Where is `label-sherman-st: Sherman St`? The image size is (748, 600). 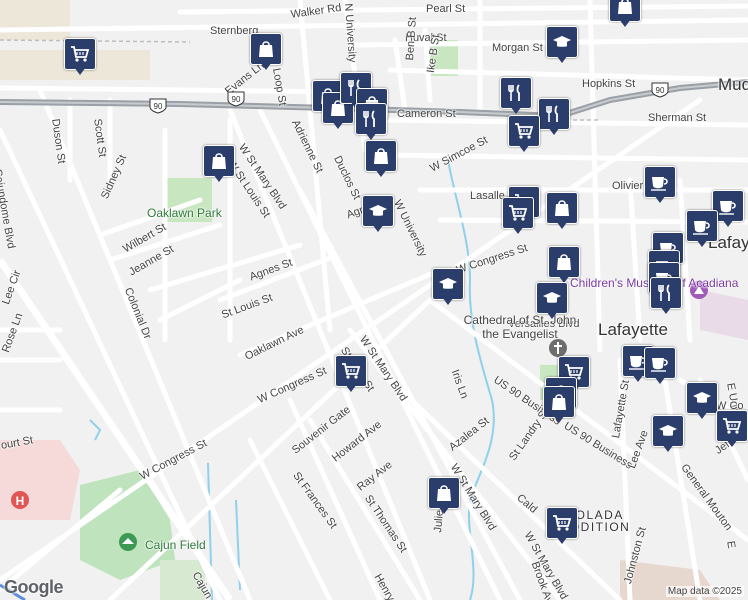 label-sherman-st: Sherman St is located at coordinates (677, 118).